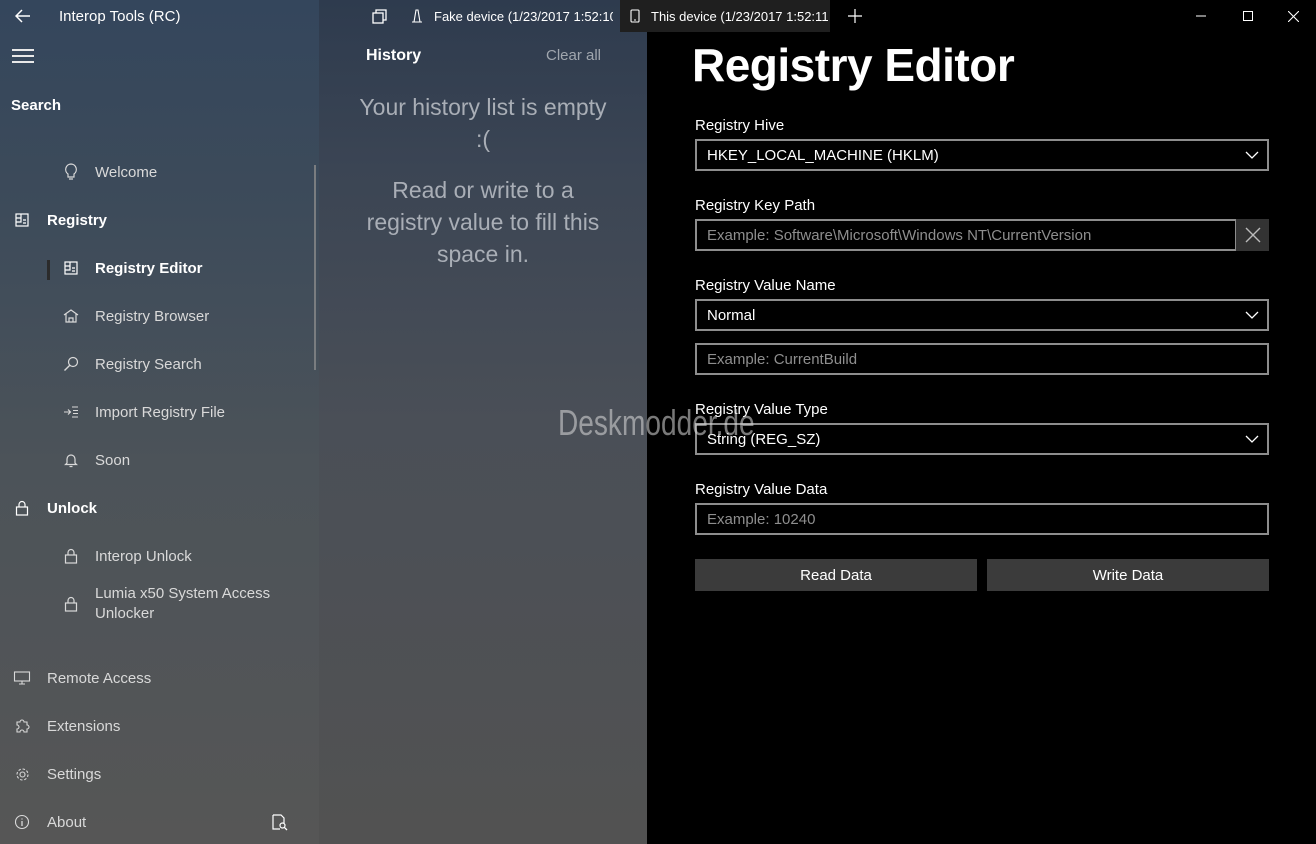 The image size is (1316, 844). I want to click on nav-scrollbar, so click(315, 267).